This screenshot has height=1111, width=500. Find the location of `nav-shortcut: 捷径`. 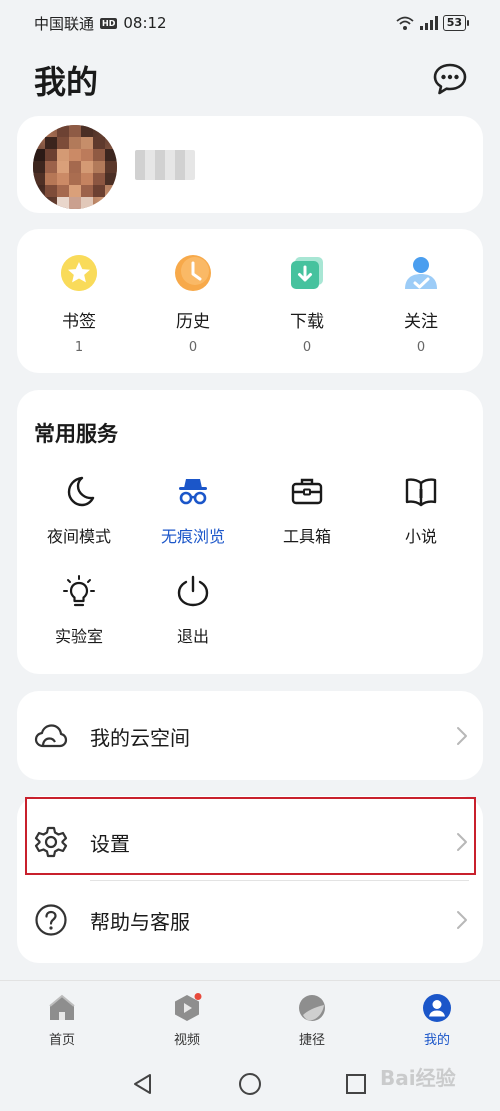

nav-shortcut: 捷径 is located at coordinates (312, 1020).